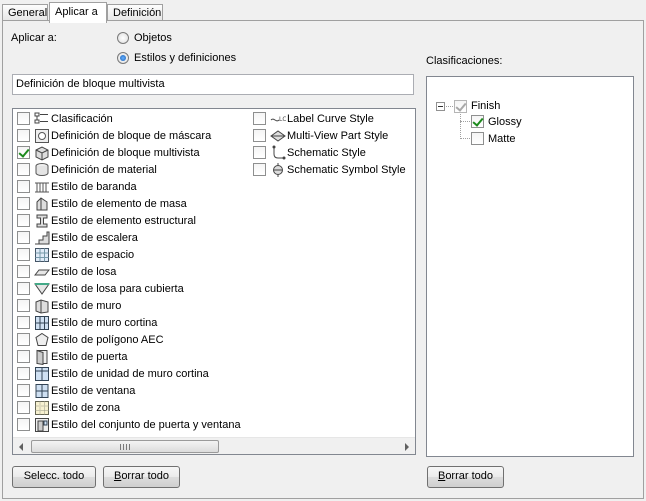 Image resolution: width=646 pixels, height=501 pixels. I want to click on arrow-left-icon, so click(21, 447).